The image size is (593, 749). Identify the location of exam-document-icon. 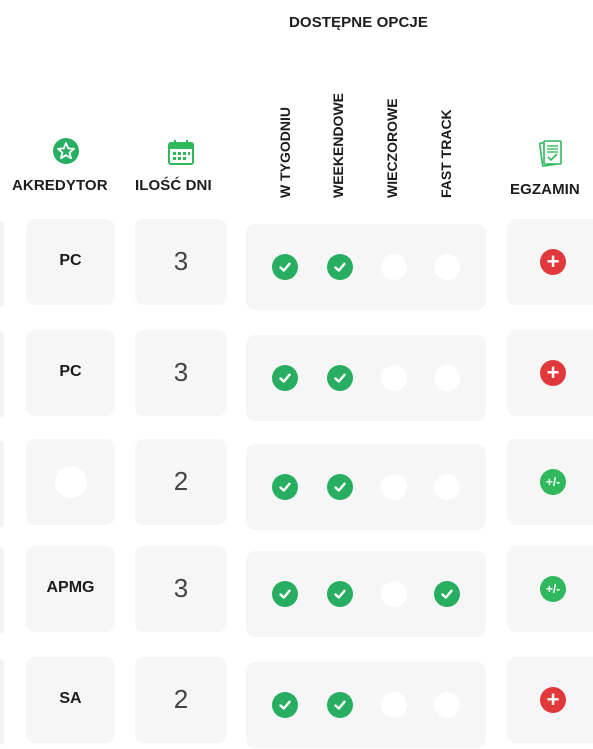
(551, 155).